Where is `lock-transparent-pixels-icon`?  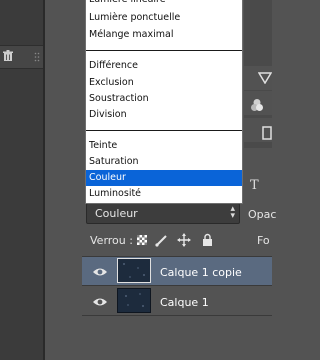 lock-transparent-pixels-icon is located at coordinates (142, 240).